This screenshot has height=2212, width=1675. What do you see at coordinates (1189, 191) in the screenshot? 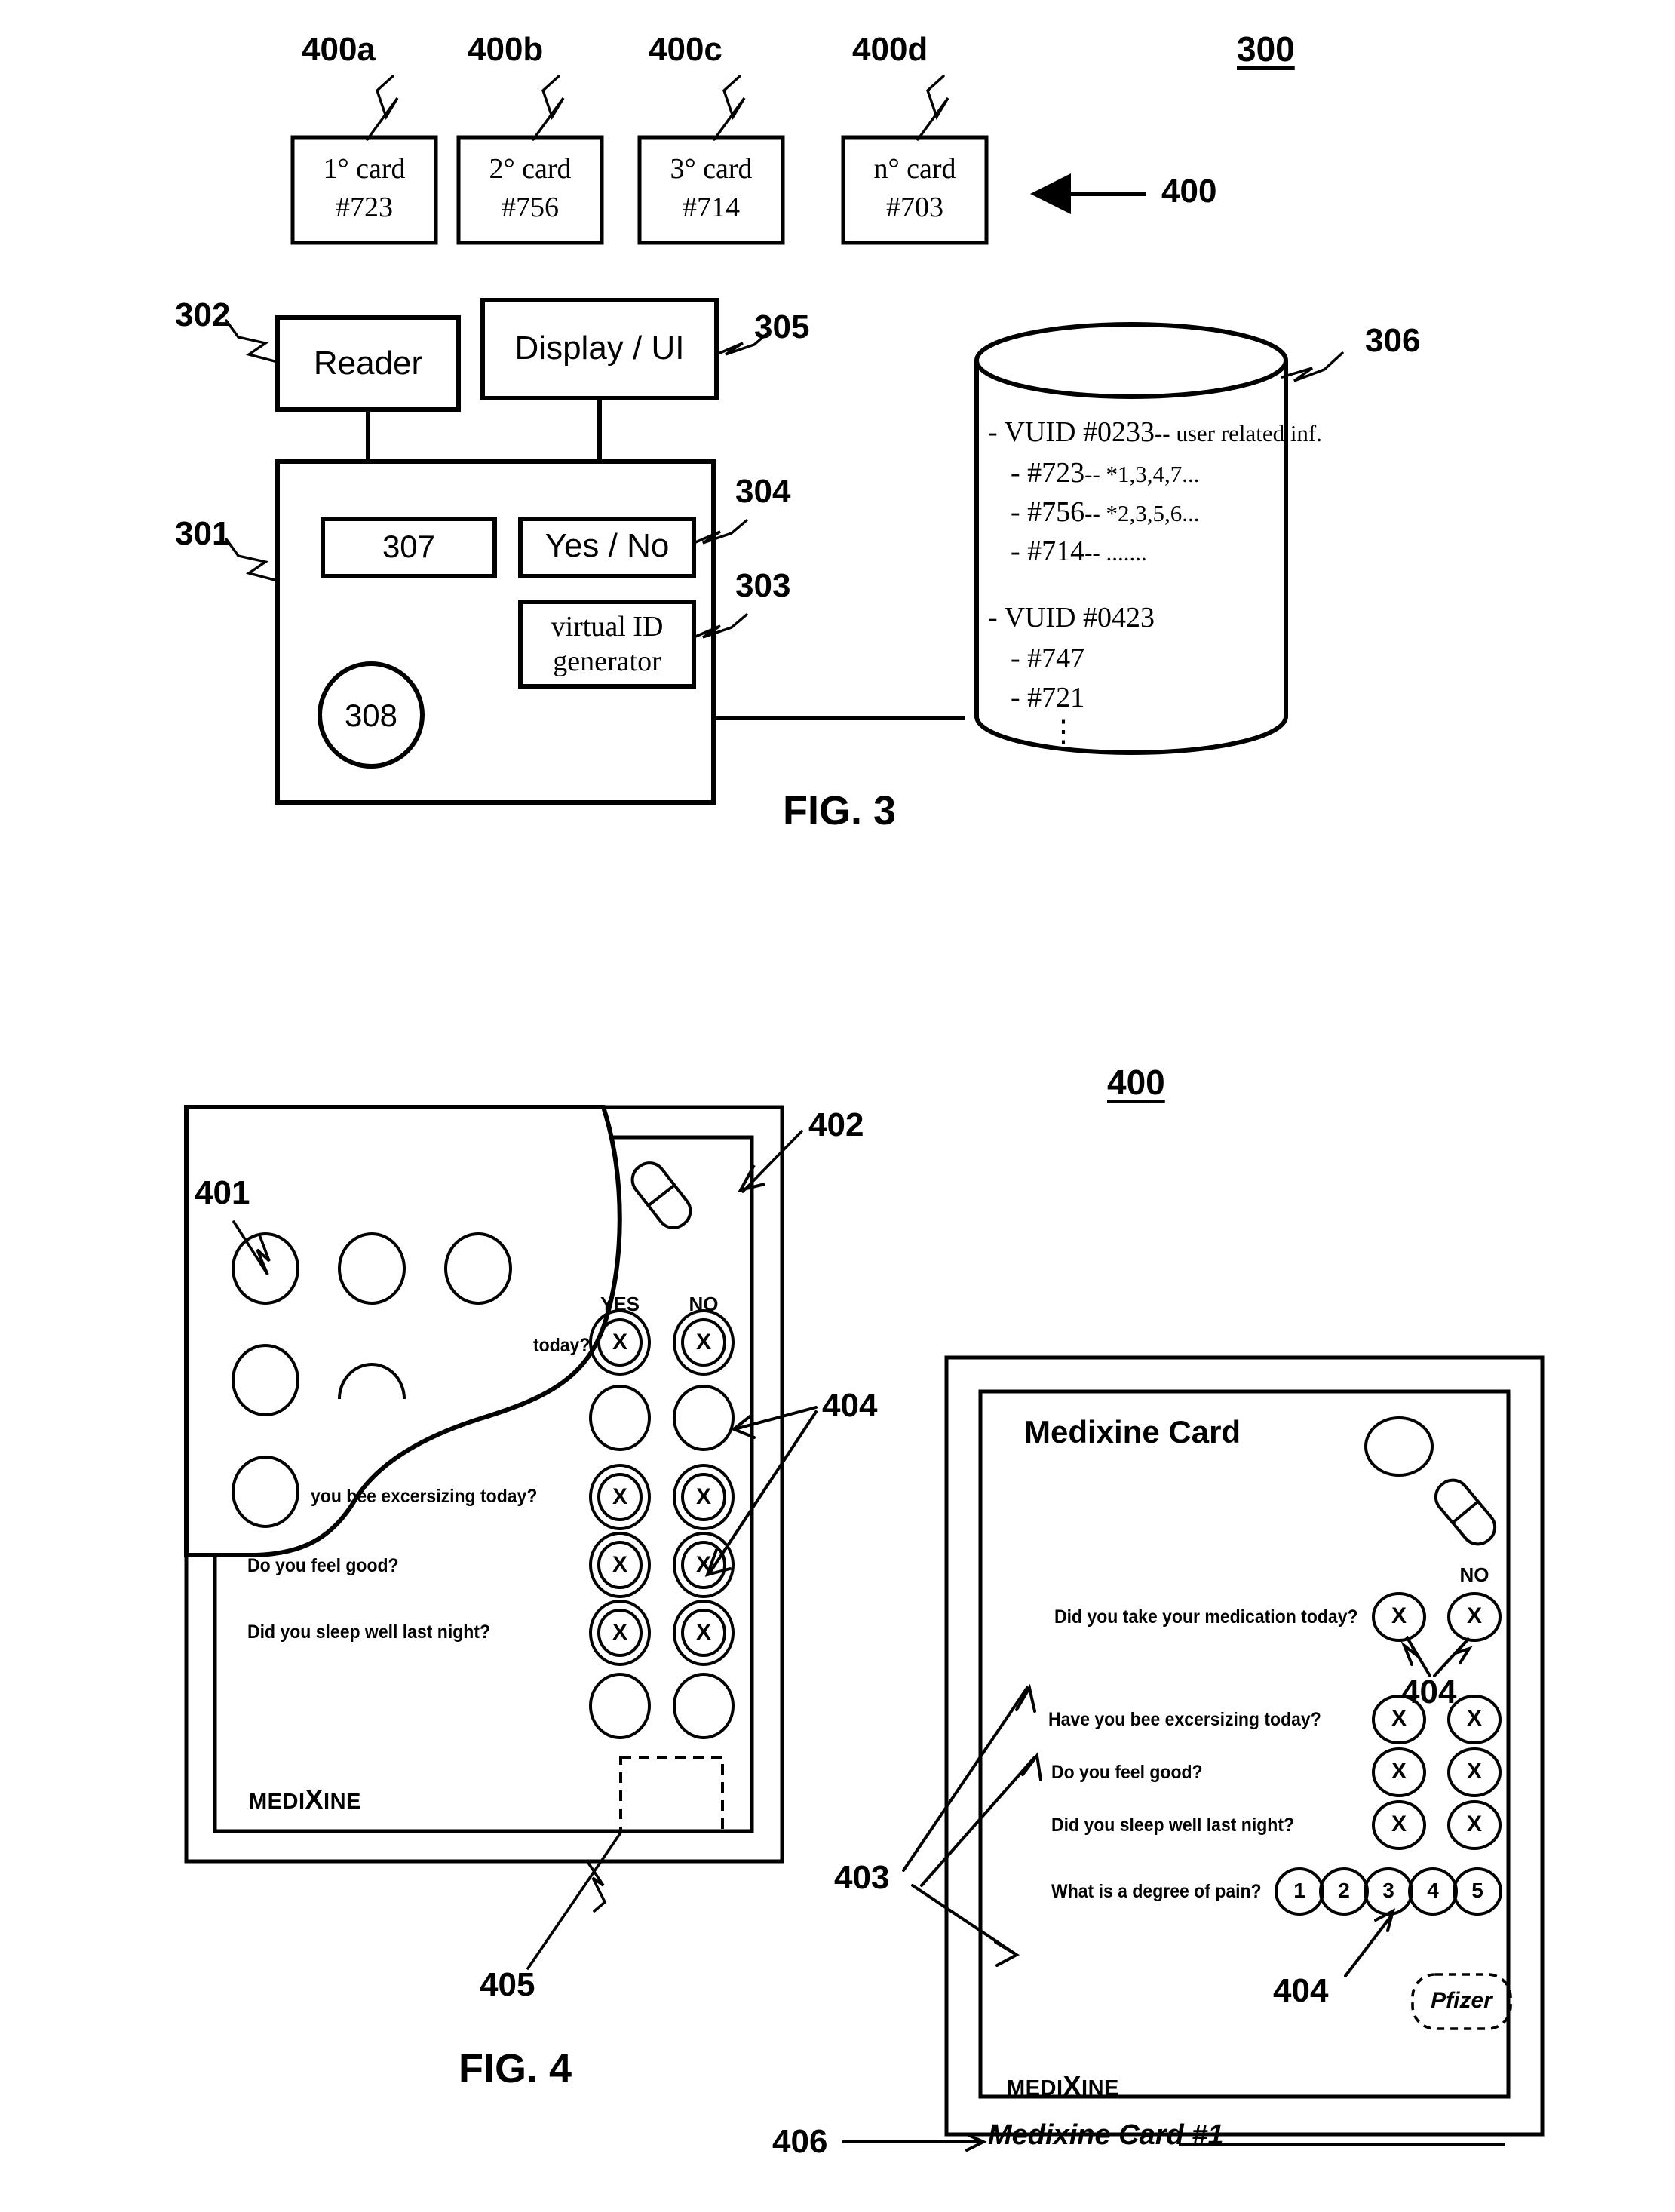
I see `cards-group-label-400: 400` at bounding box center [1189, 191].